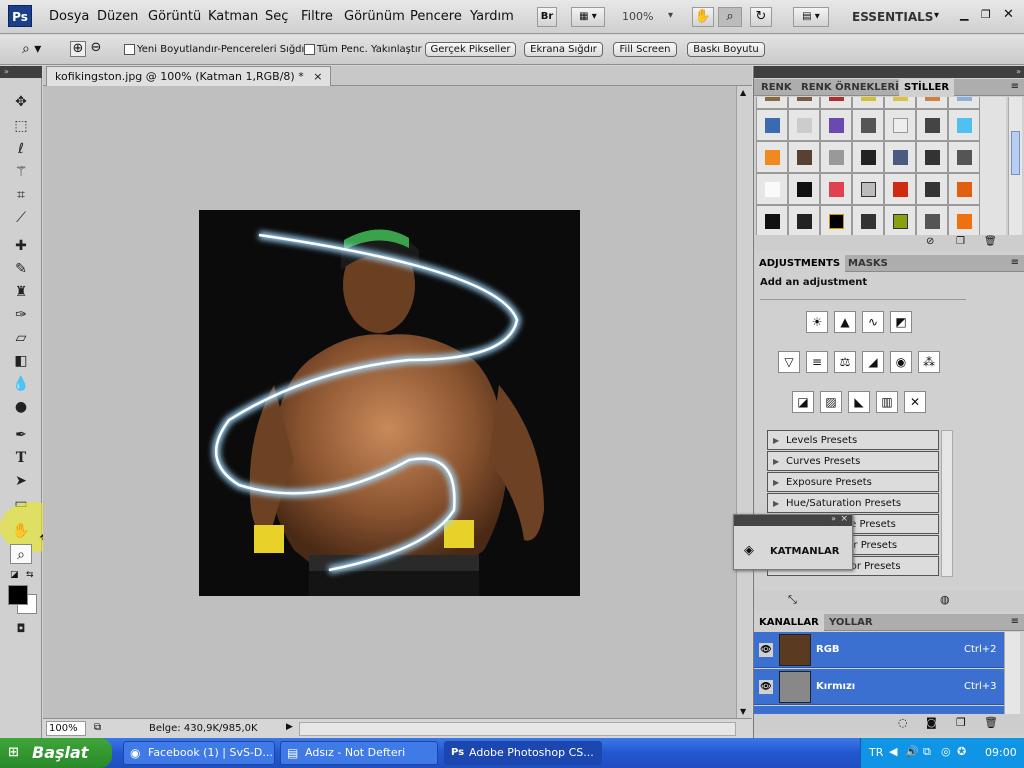 This screenshot has height=768, width=1024. Describe the element at coordinates (845, 362) in the screenshot. I see `color-balance-icon: ⚖` at that location.